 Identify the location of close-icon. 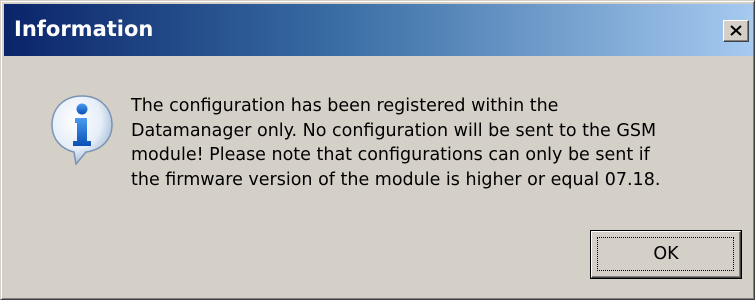
(736, 30).